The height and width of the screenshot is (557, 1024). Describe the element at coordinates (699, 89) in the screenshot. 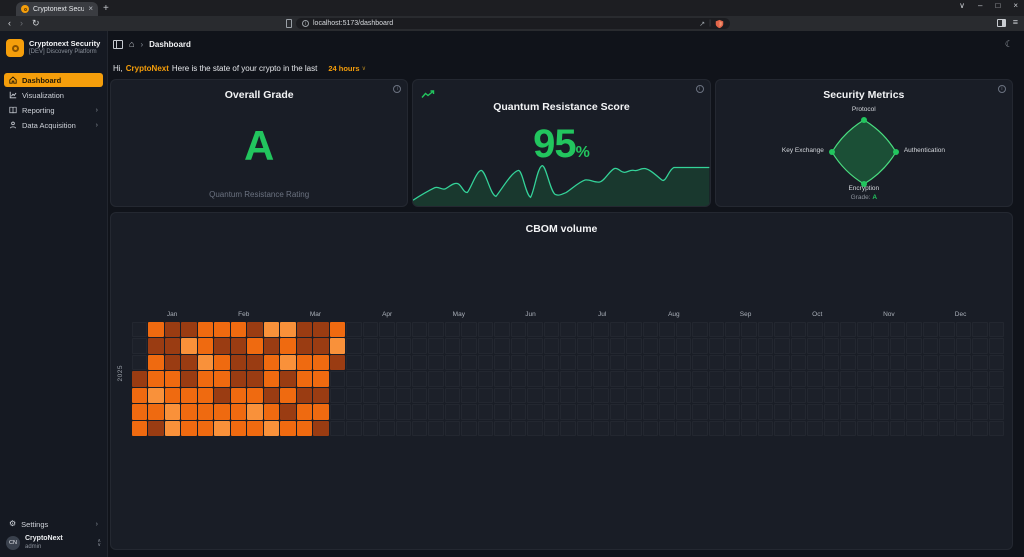

I see `info-icon: i` at that location.